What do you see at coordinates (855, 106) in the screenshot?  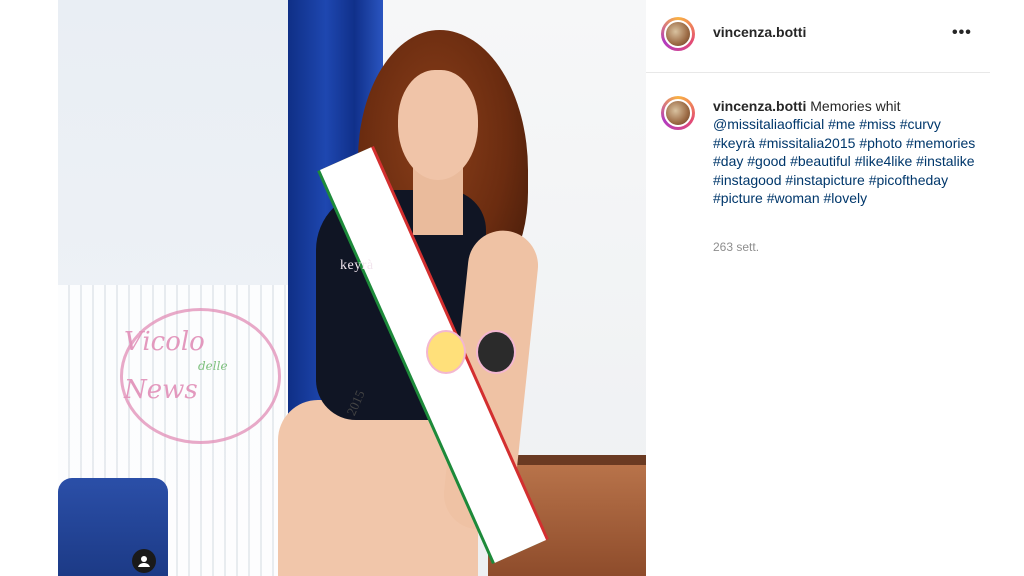 I see `caption-intro: Memories whit` at bounding box center [855, 106].